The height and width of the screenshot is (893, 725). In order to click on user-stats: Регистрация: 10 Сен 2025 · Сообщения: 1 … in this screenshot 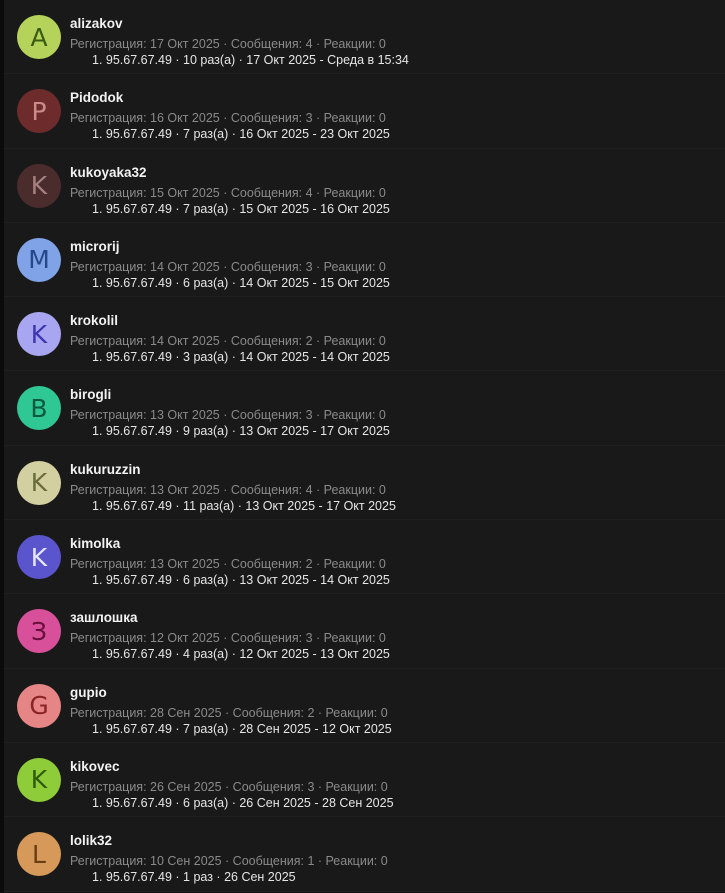, I will do `click(229, 861)`.